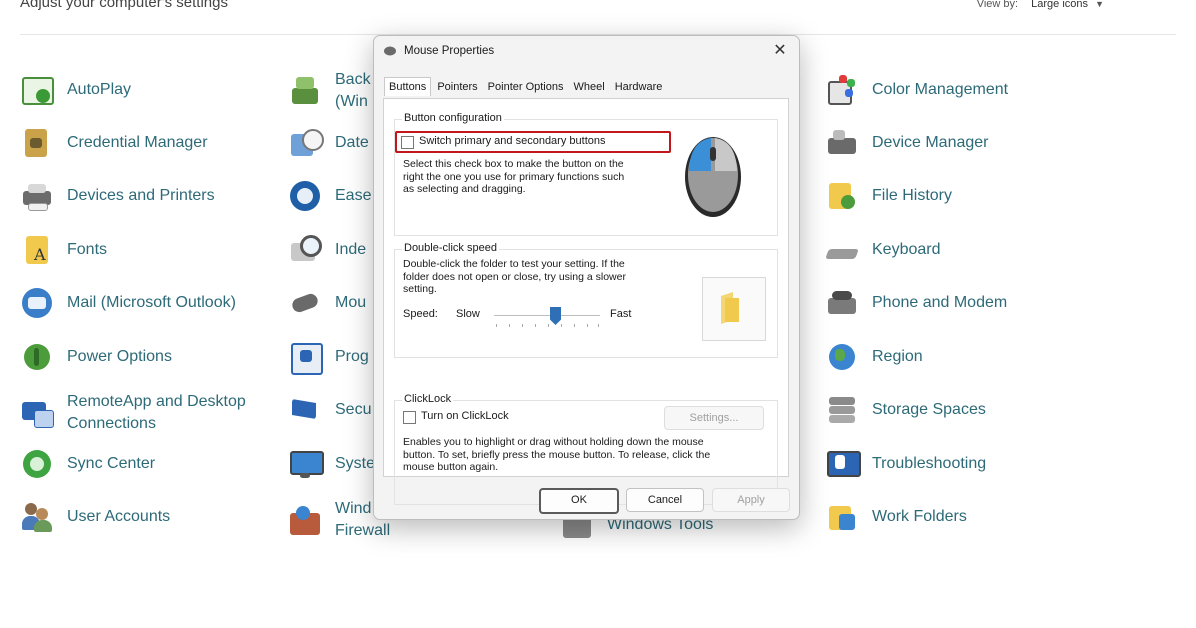 This screenshot has width=1196, height=628. Describe the element at coordinates (305, 250) in the screenshot. I see `indexing-icon` at that location.